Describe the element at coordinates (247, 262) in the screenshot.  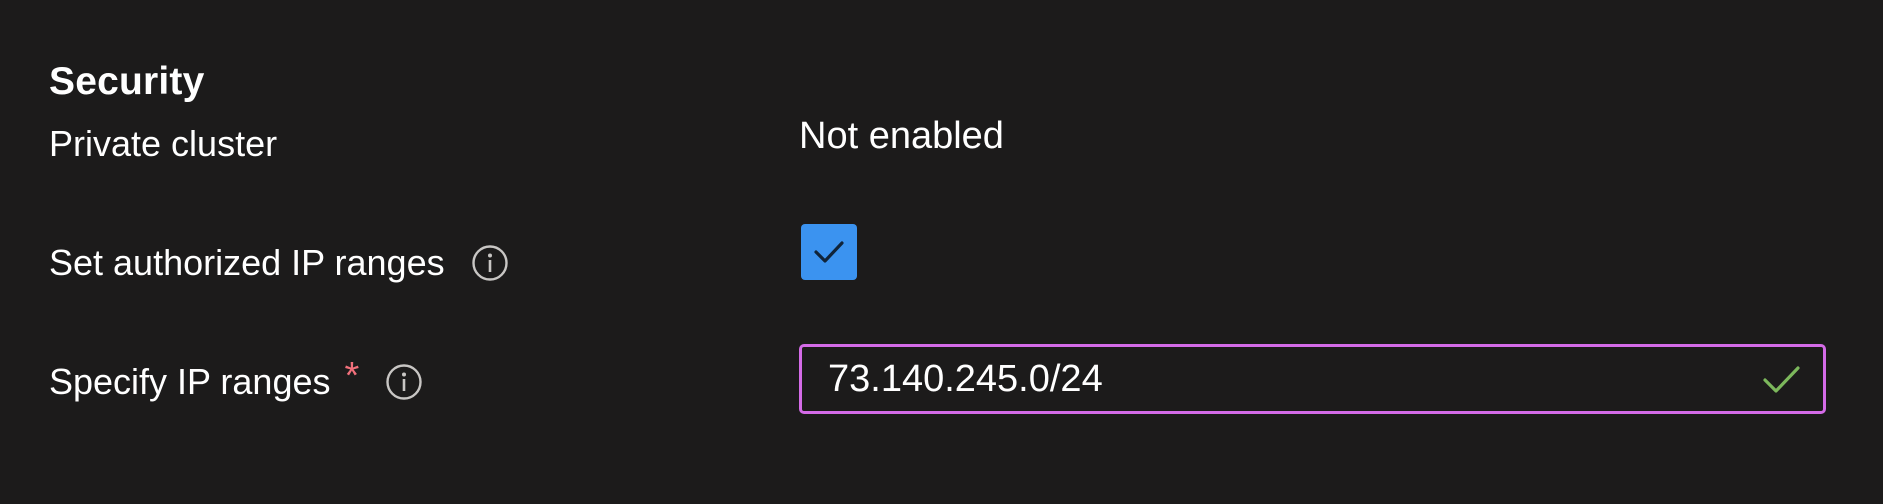
I see `authorized-ip-label: Set authorized IP ranges` at that location.